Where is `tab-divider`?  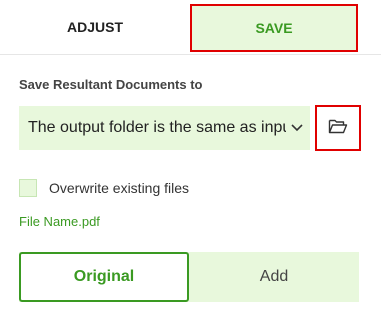 tab-divider is located at coordinates (190, 54).